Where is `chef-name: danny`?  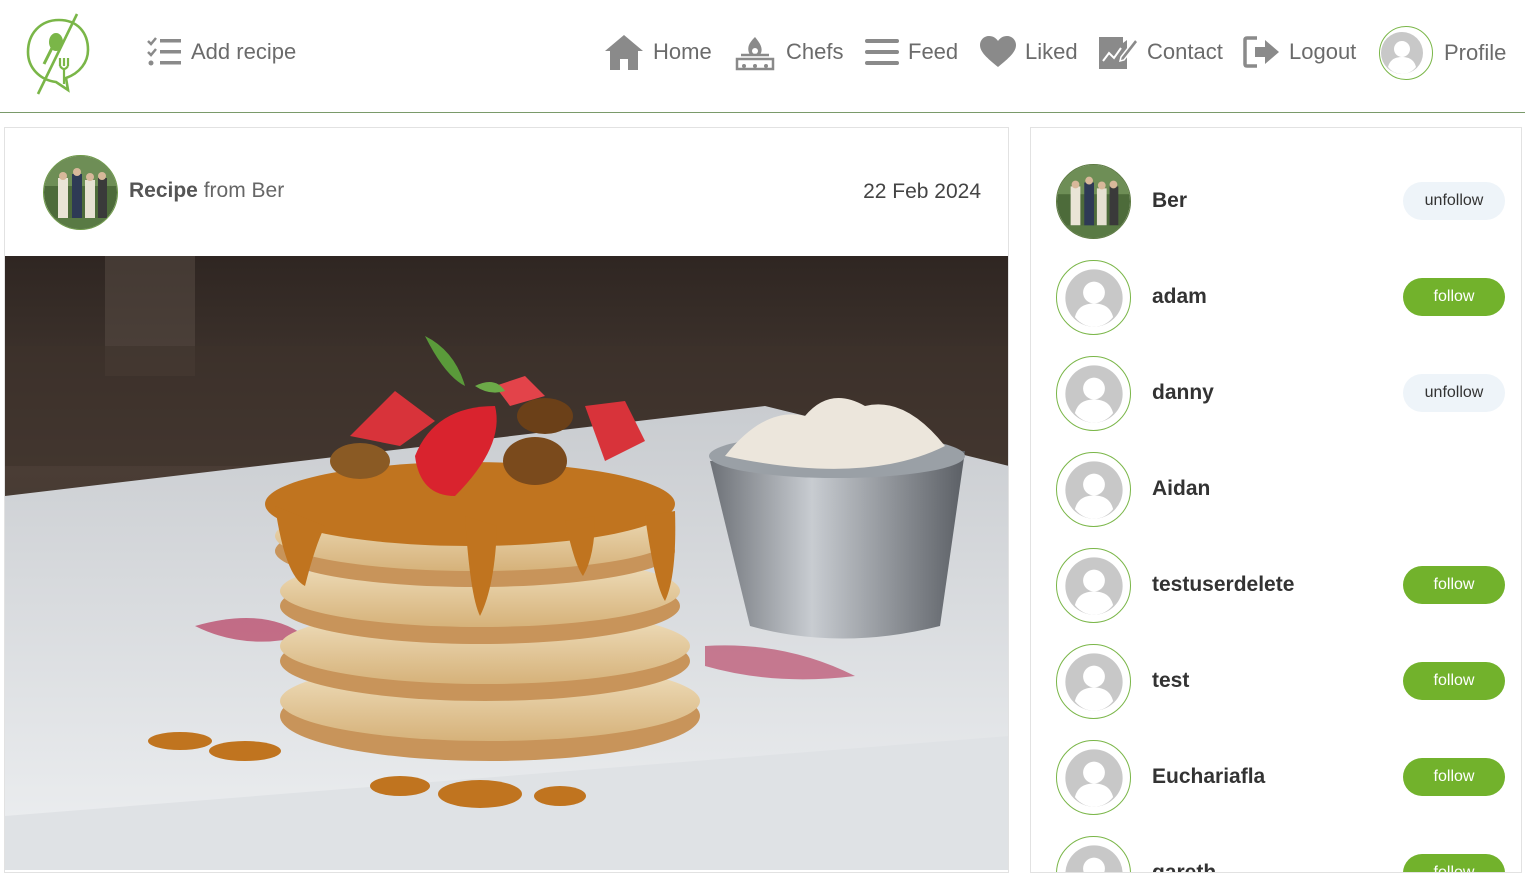 chef-name: danny is located at coordinates (1183, 393).